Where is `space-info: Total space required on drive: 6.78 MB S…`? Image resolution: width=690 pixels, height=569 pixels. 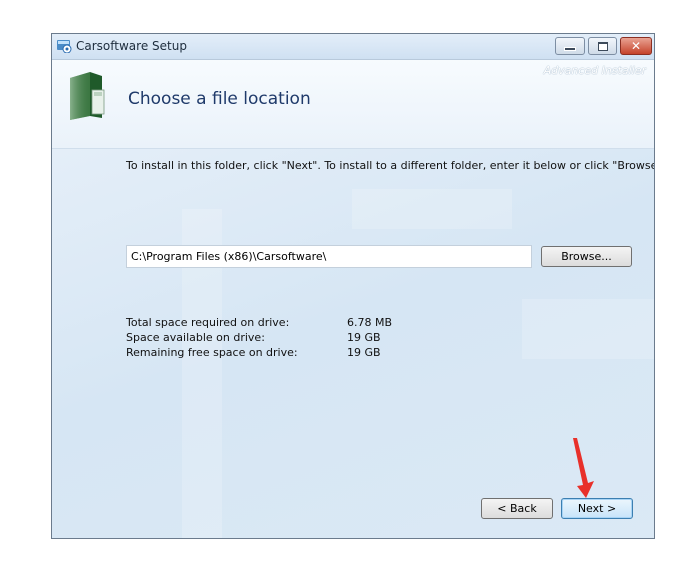
space-info: Total space required on drive: 6.78 MB S… is located at coordinates (276, 338).